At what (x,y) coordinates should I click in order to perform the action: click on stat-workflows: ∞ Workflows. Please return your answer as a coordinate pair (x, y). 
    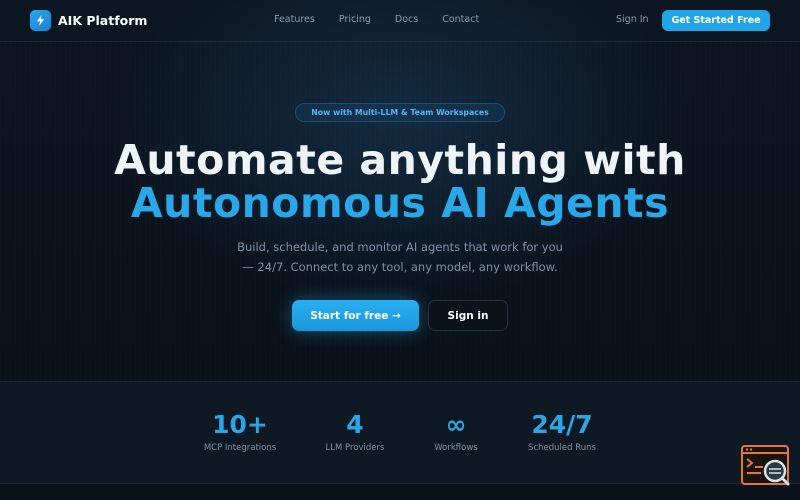
    Looking at the image, I should click on (456, 431).